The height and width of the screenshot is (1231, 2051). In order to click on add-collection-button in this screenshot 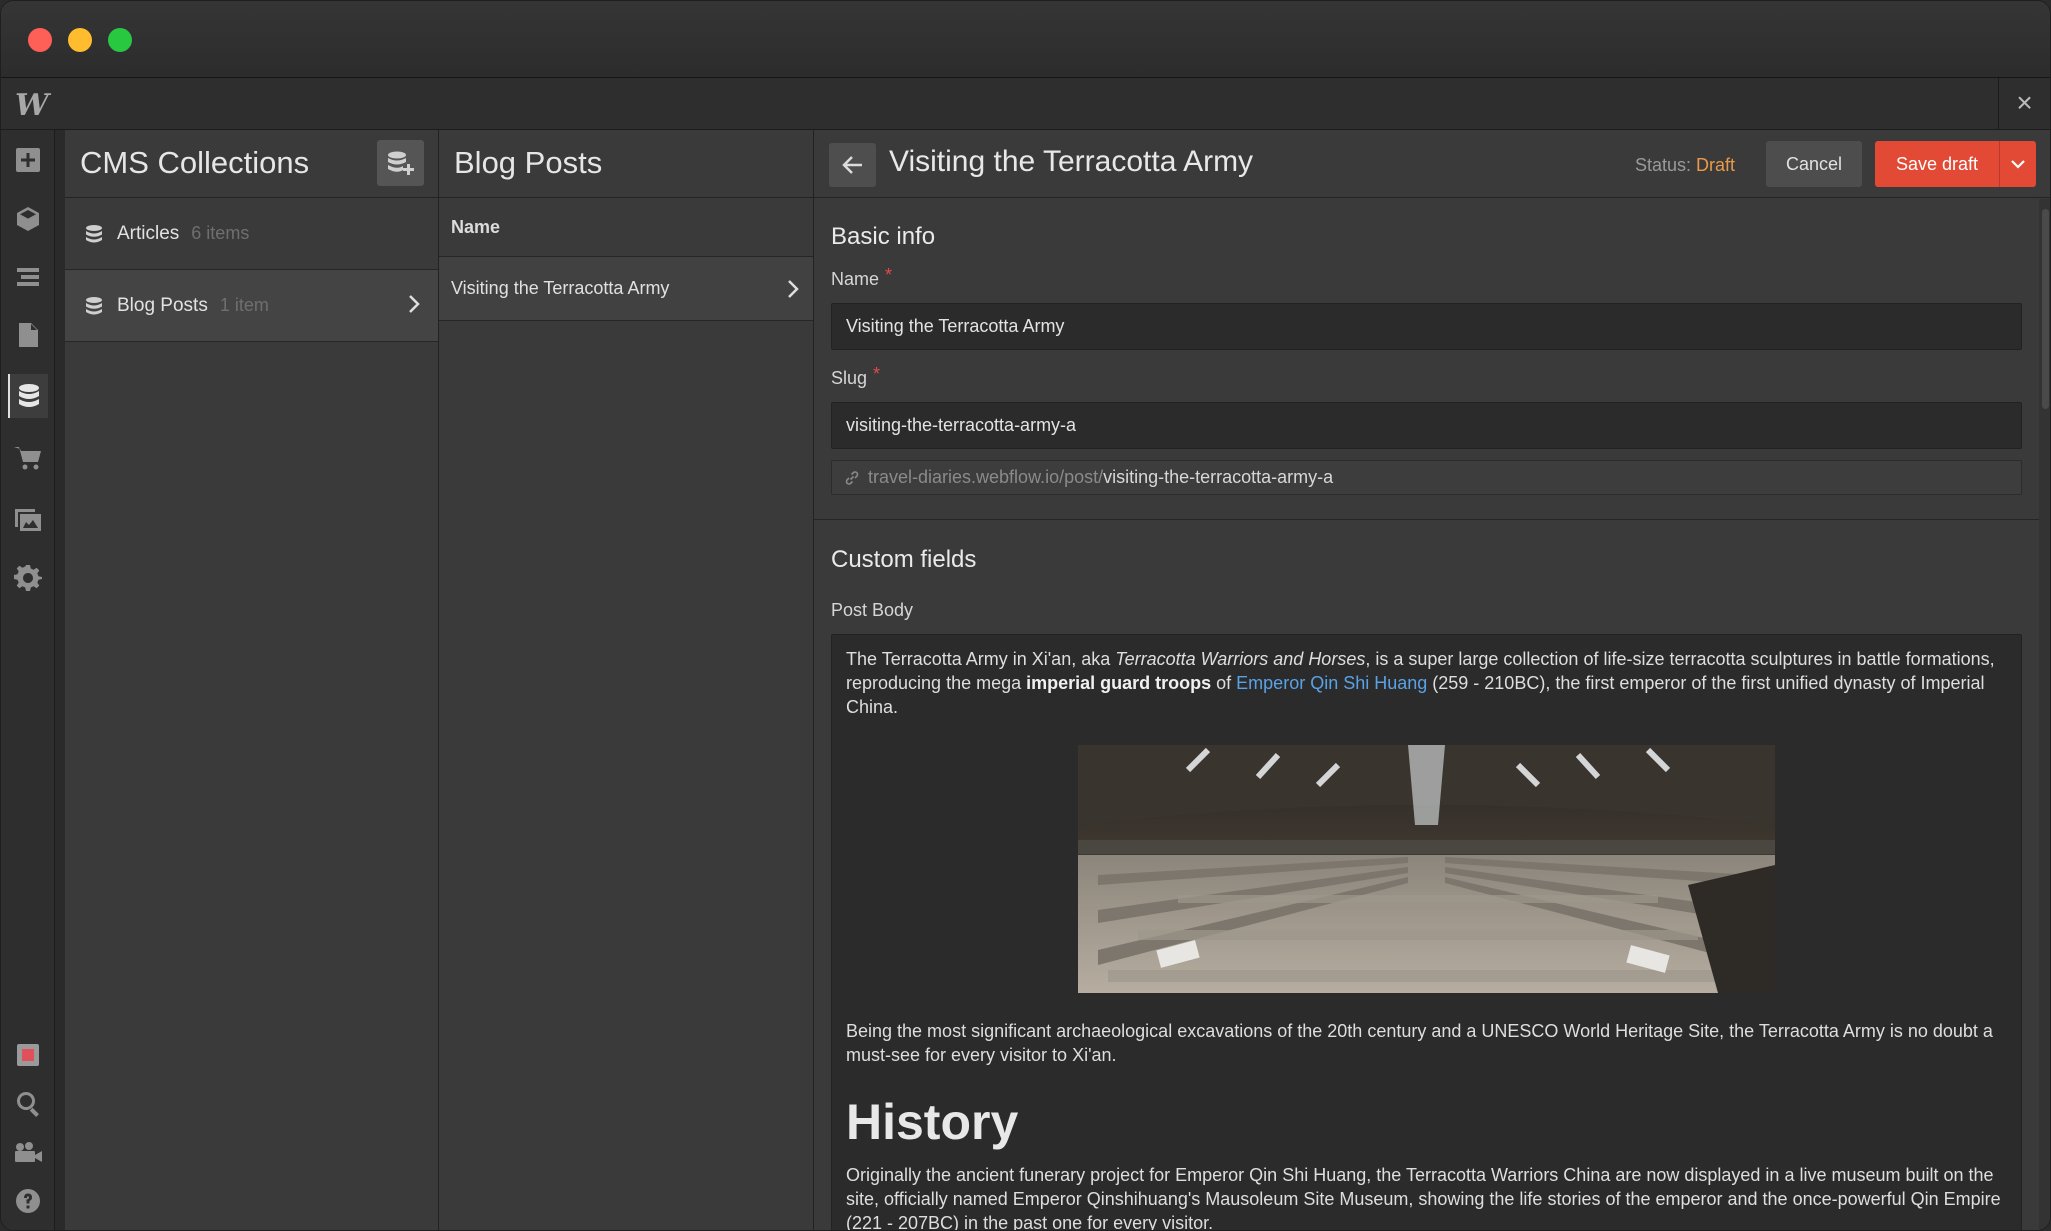, I will do `click(400, 163)`.